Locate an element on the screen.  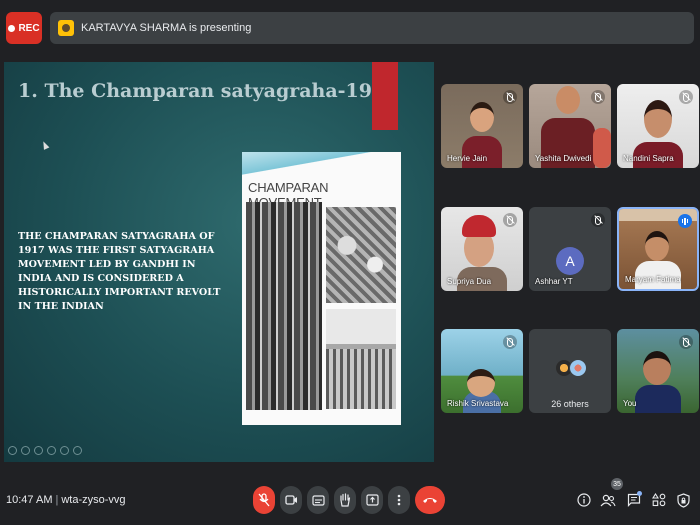
mic-off-icon is located at coordinates (264, 500).